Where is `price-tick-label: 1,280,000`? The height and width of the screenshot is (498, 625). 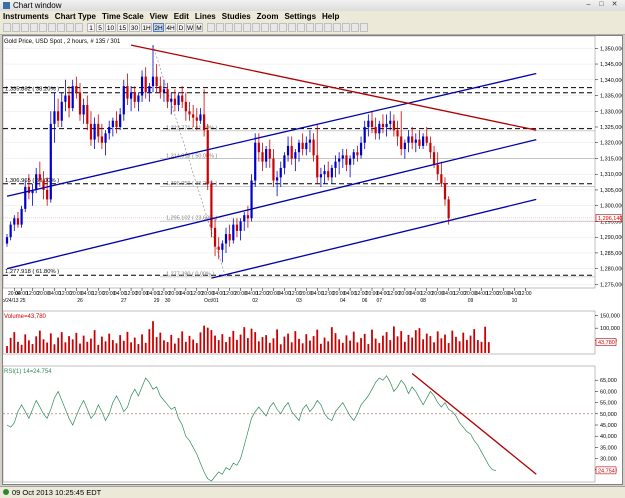
price-tick-label: 1,280,000 is located at coordinates (611, 270).